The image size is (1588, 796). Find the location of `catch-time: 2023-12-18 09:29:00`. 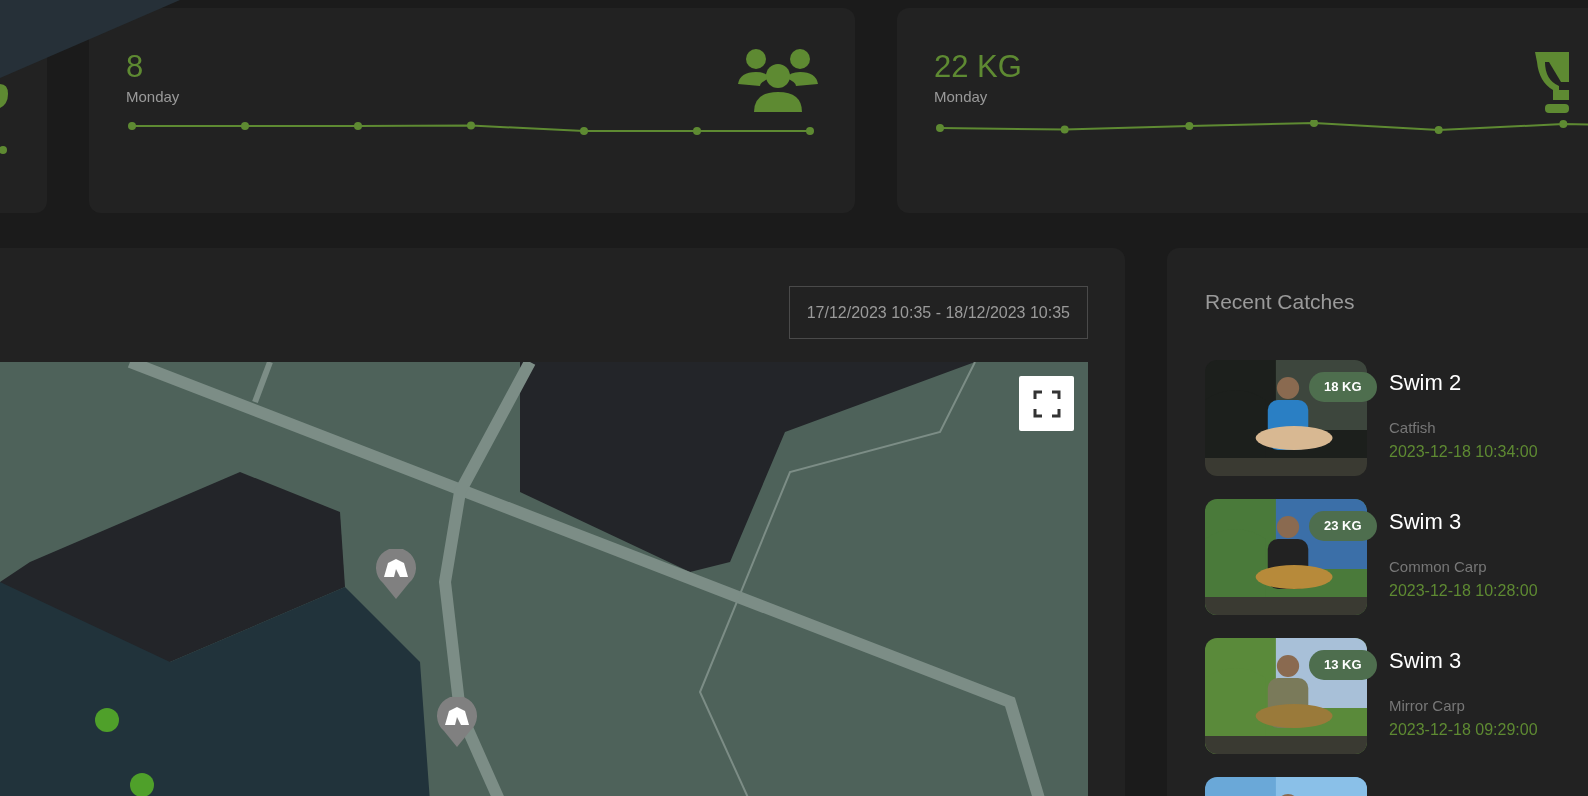

catch-time: 2023-12-18 09:29:00 is located at coordinates (1463, 729).